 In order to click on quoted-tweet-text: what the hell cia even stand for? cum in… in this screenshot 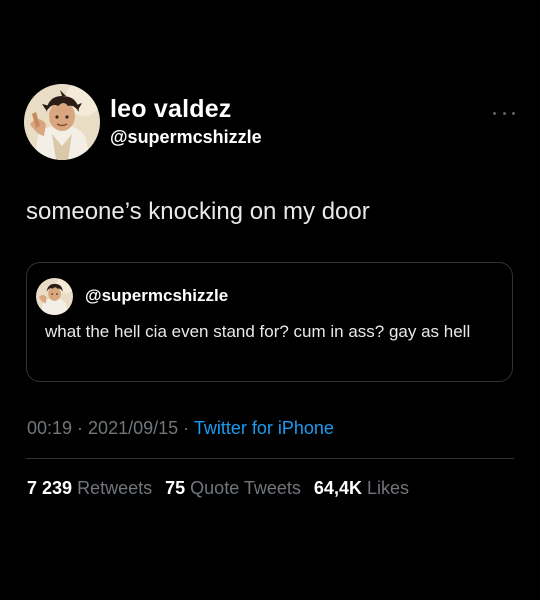, I will do `click(258, 331)`.